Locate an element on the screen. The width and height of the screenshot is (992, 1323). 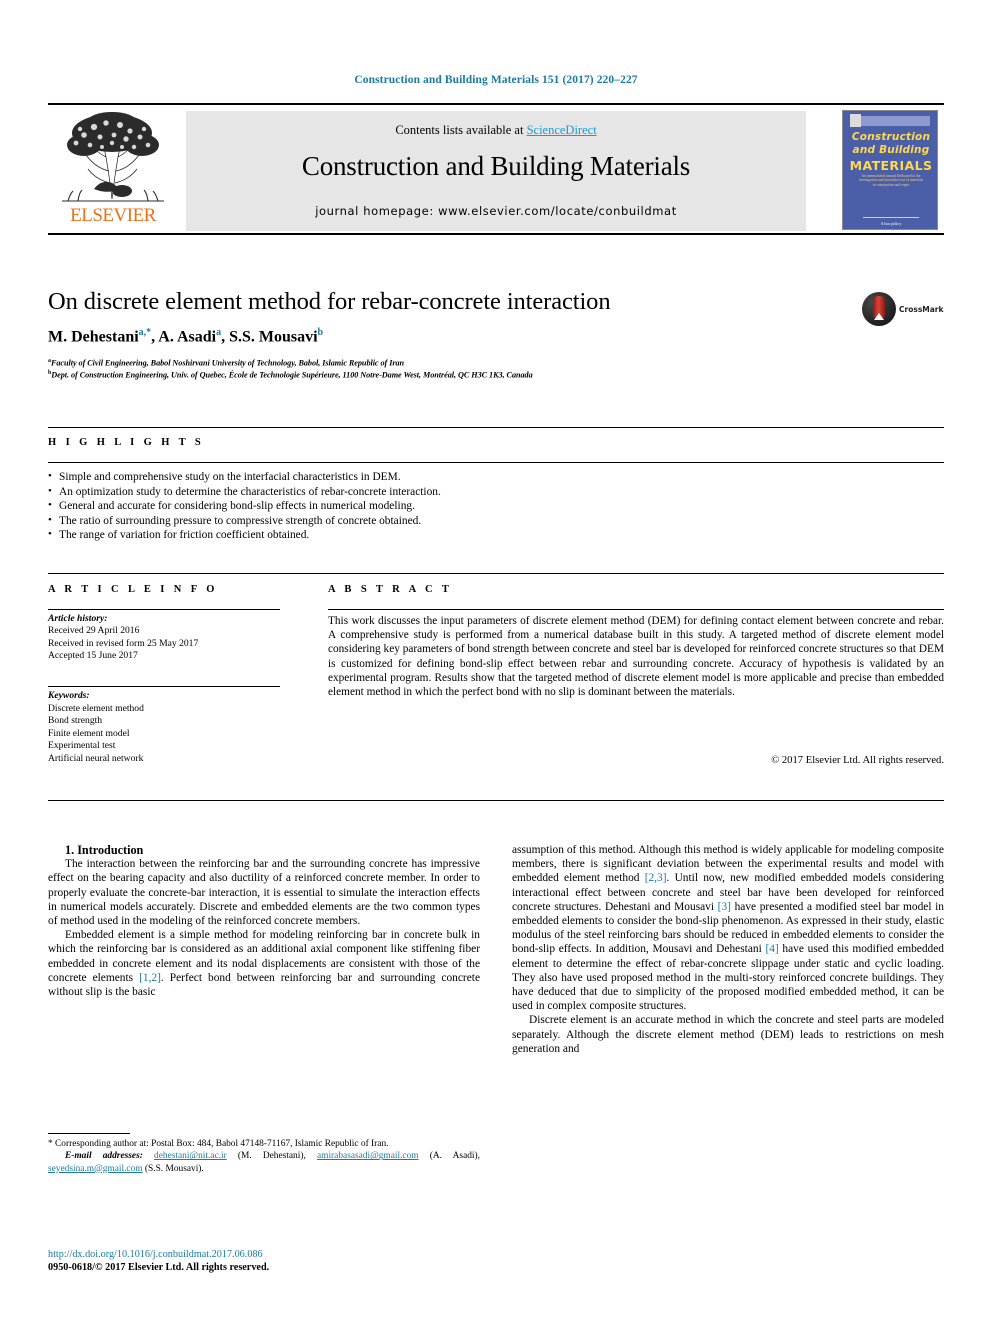
journal-title: Construction and Building Materials is located at coordinates (496, 166).